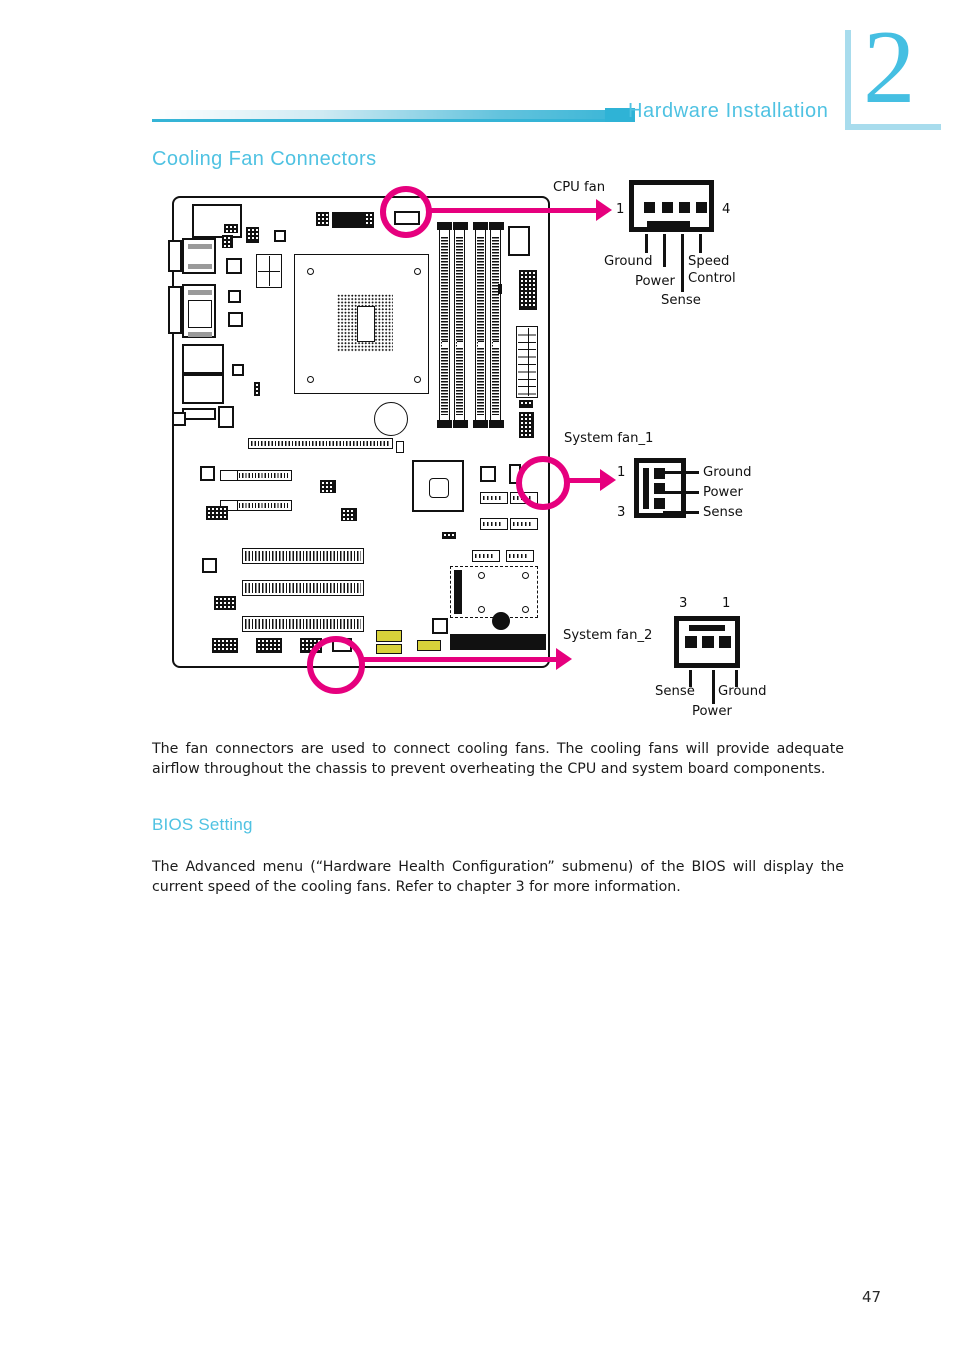 This screenshot has height=1350, width=954. Describe the element at coordinates (359, 432) in the screenshot. I see `motherboard-diagram` at that location.